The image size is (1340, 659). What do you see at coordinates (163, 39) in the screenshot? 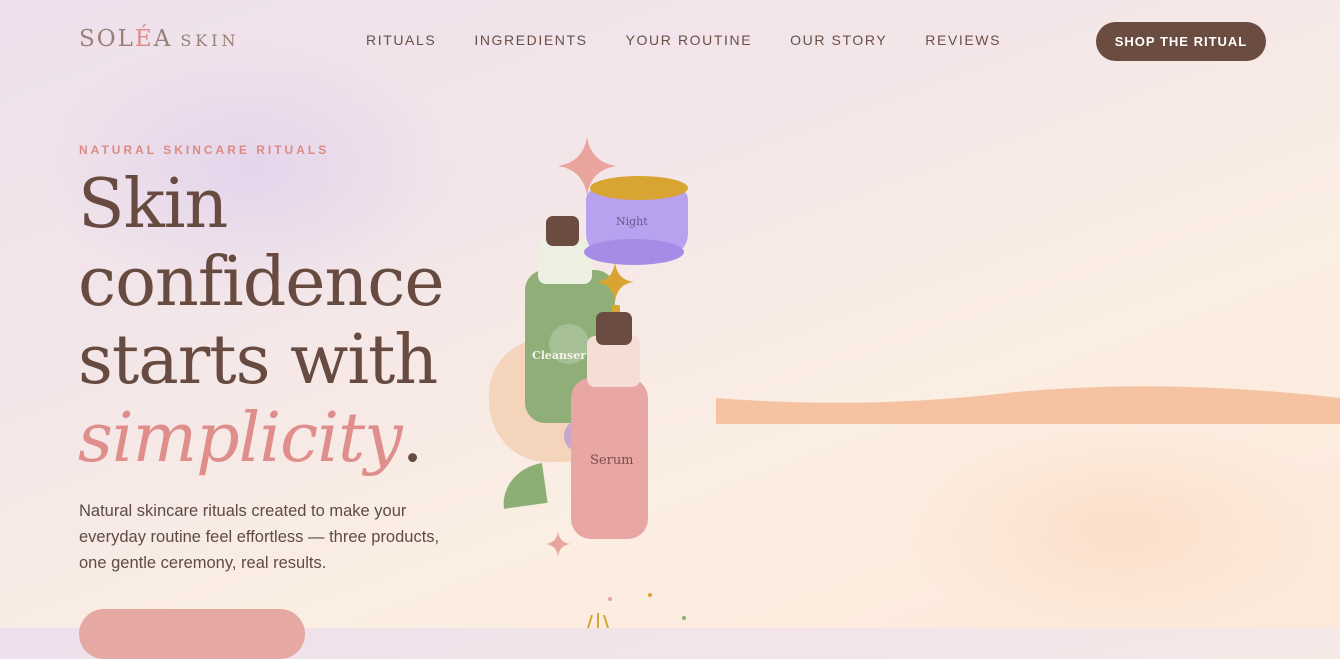
I see `logo-text-end: A` at bounding box center [163, 39].